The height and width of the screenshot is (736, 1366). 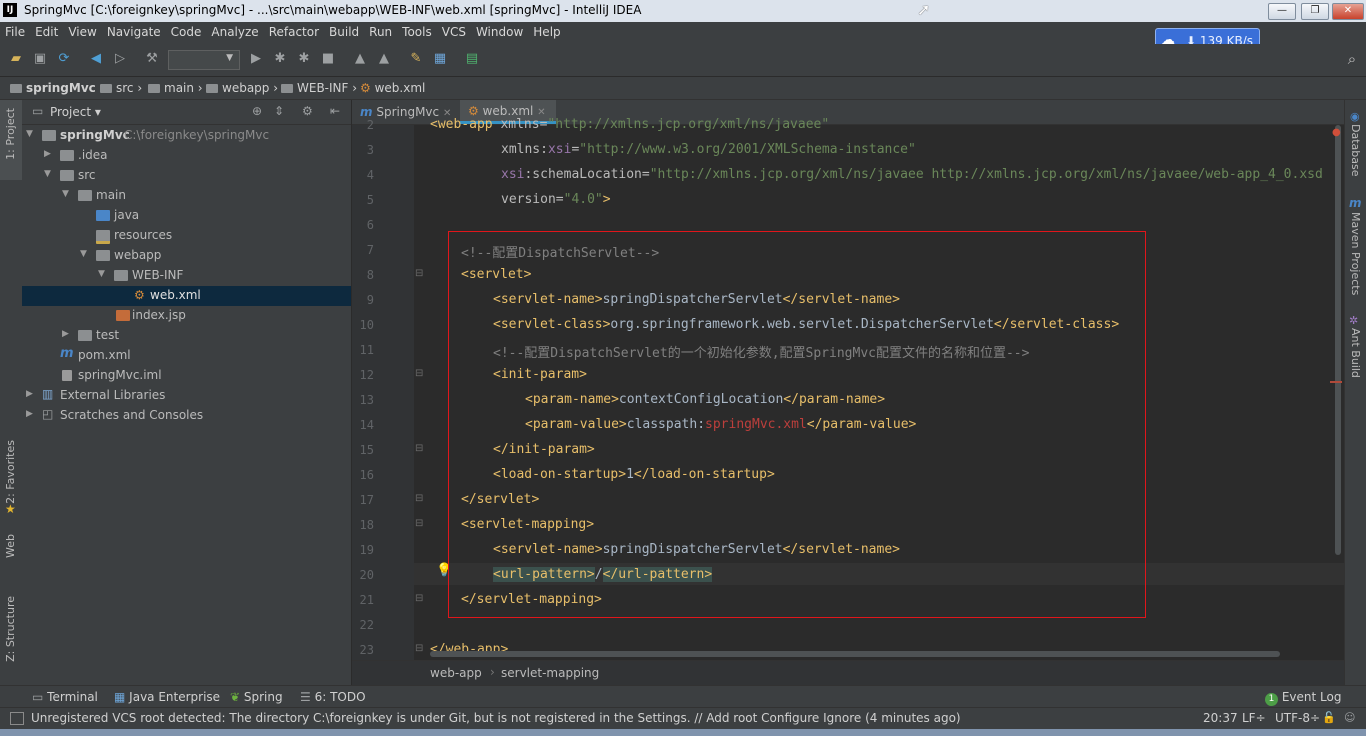 I want to click on tool-tab-java-enterprise: ▦ Java Enterprise, so click(x=167, y=697).